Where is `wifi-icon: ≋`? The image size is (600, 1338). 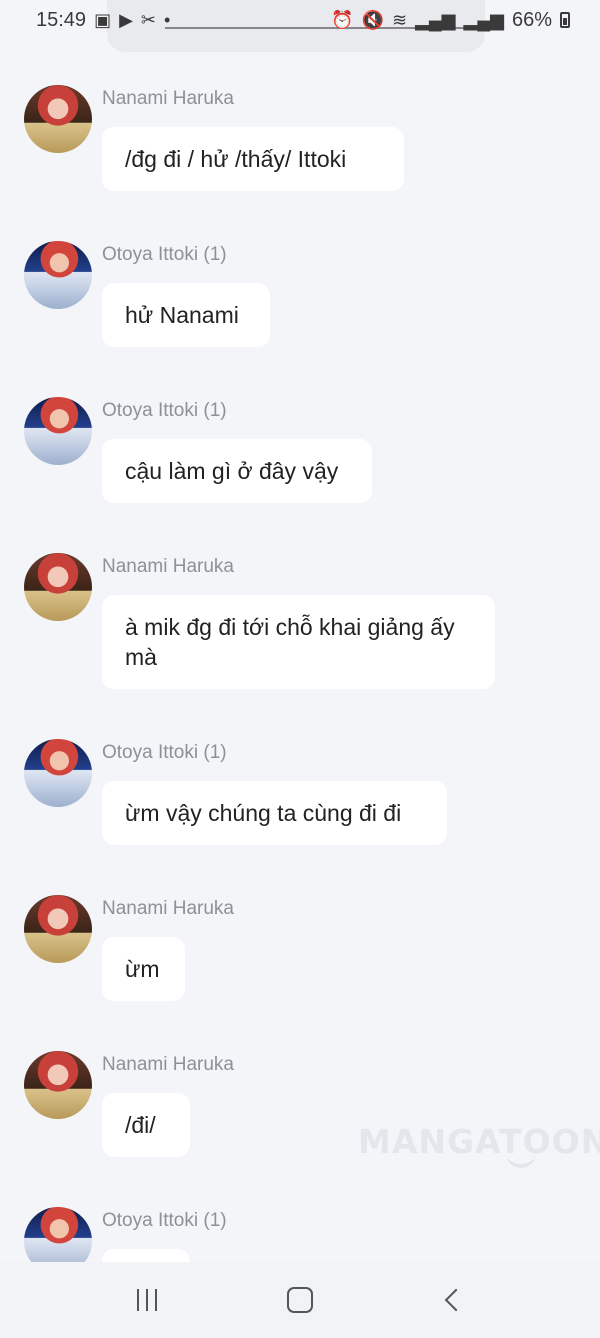
wifi-icon: ≋ is located at coordinates (399, 20).